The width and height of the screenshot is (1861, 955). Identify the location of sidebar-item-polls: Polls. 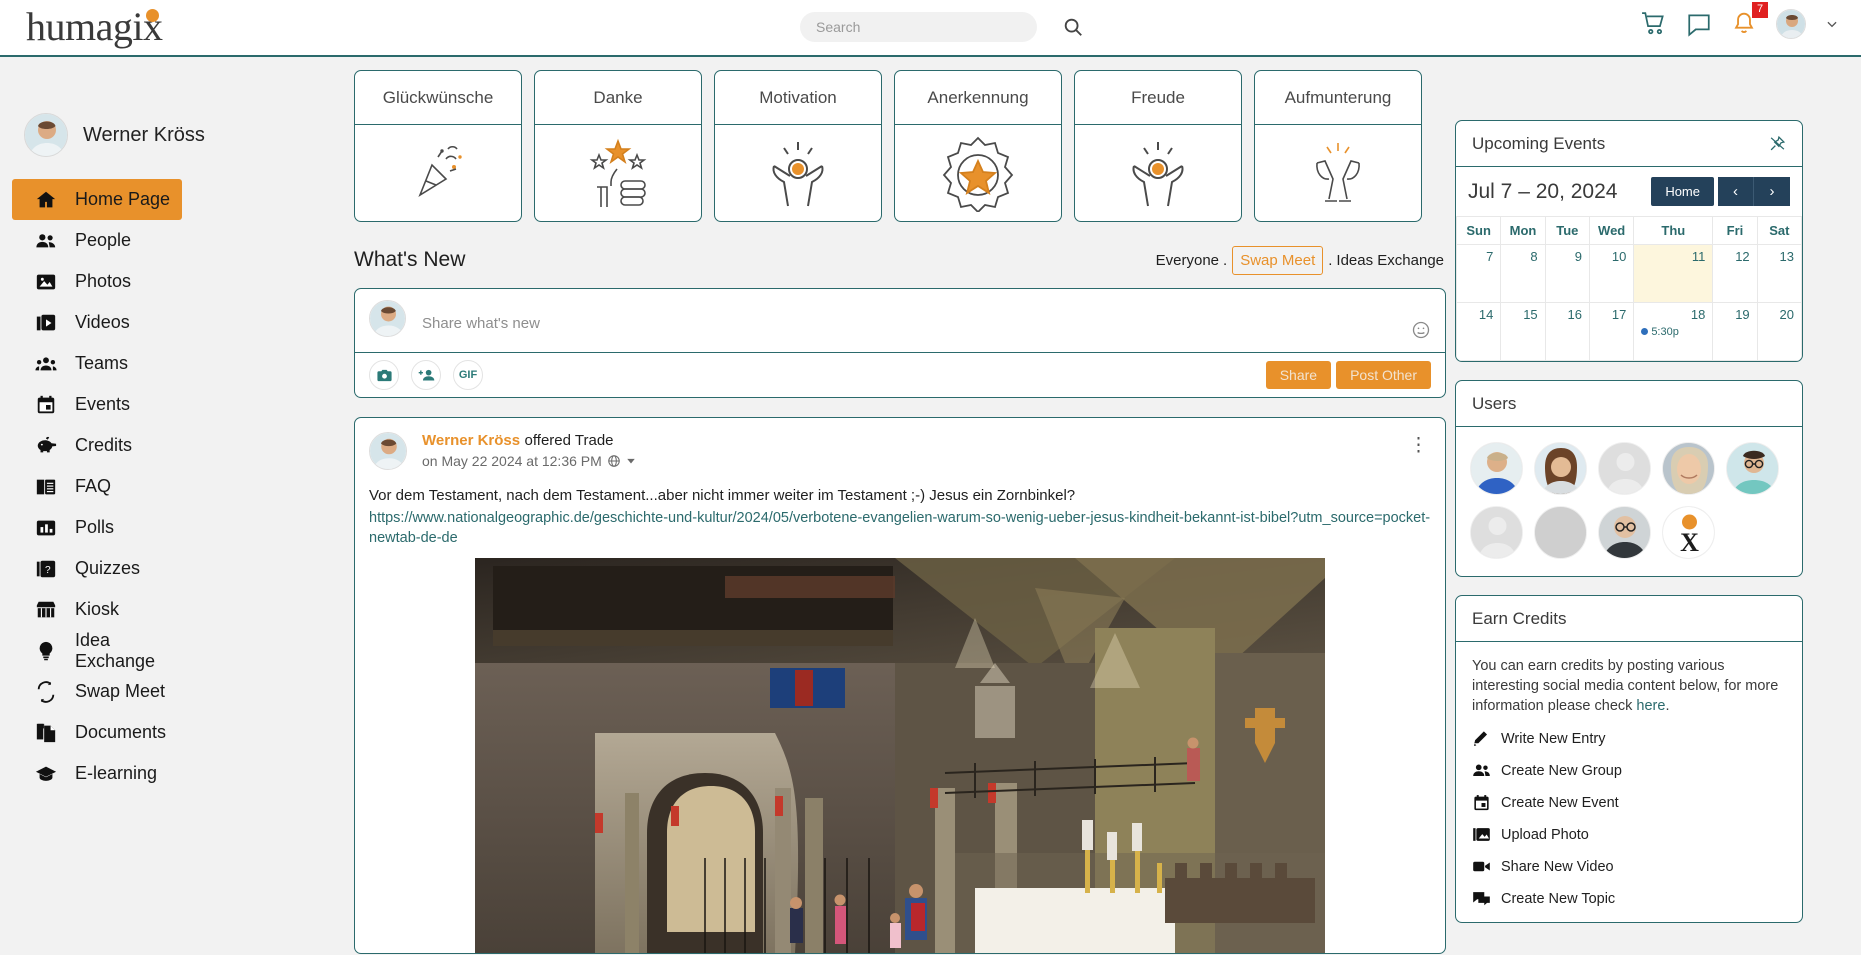
(97, 527).